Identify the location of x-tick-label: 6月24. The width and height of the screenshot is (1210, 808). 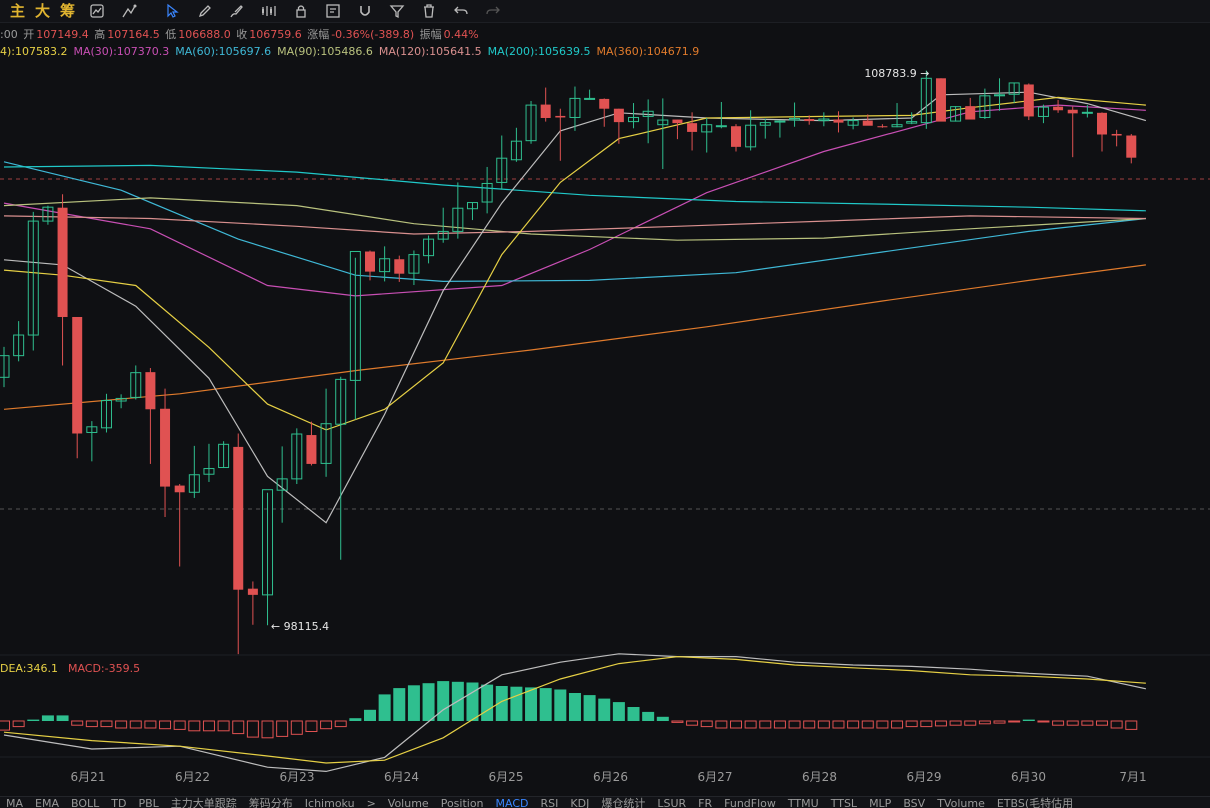
(401, 777).